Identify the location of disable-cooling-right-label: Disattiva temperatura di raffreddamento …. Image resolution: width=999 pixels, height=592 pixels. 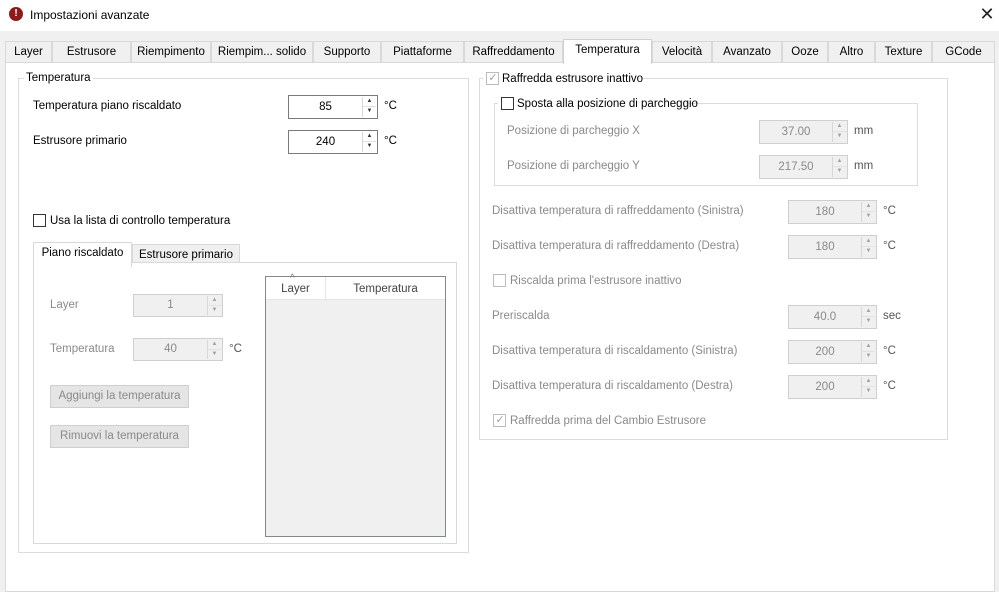
(616, 246).